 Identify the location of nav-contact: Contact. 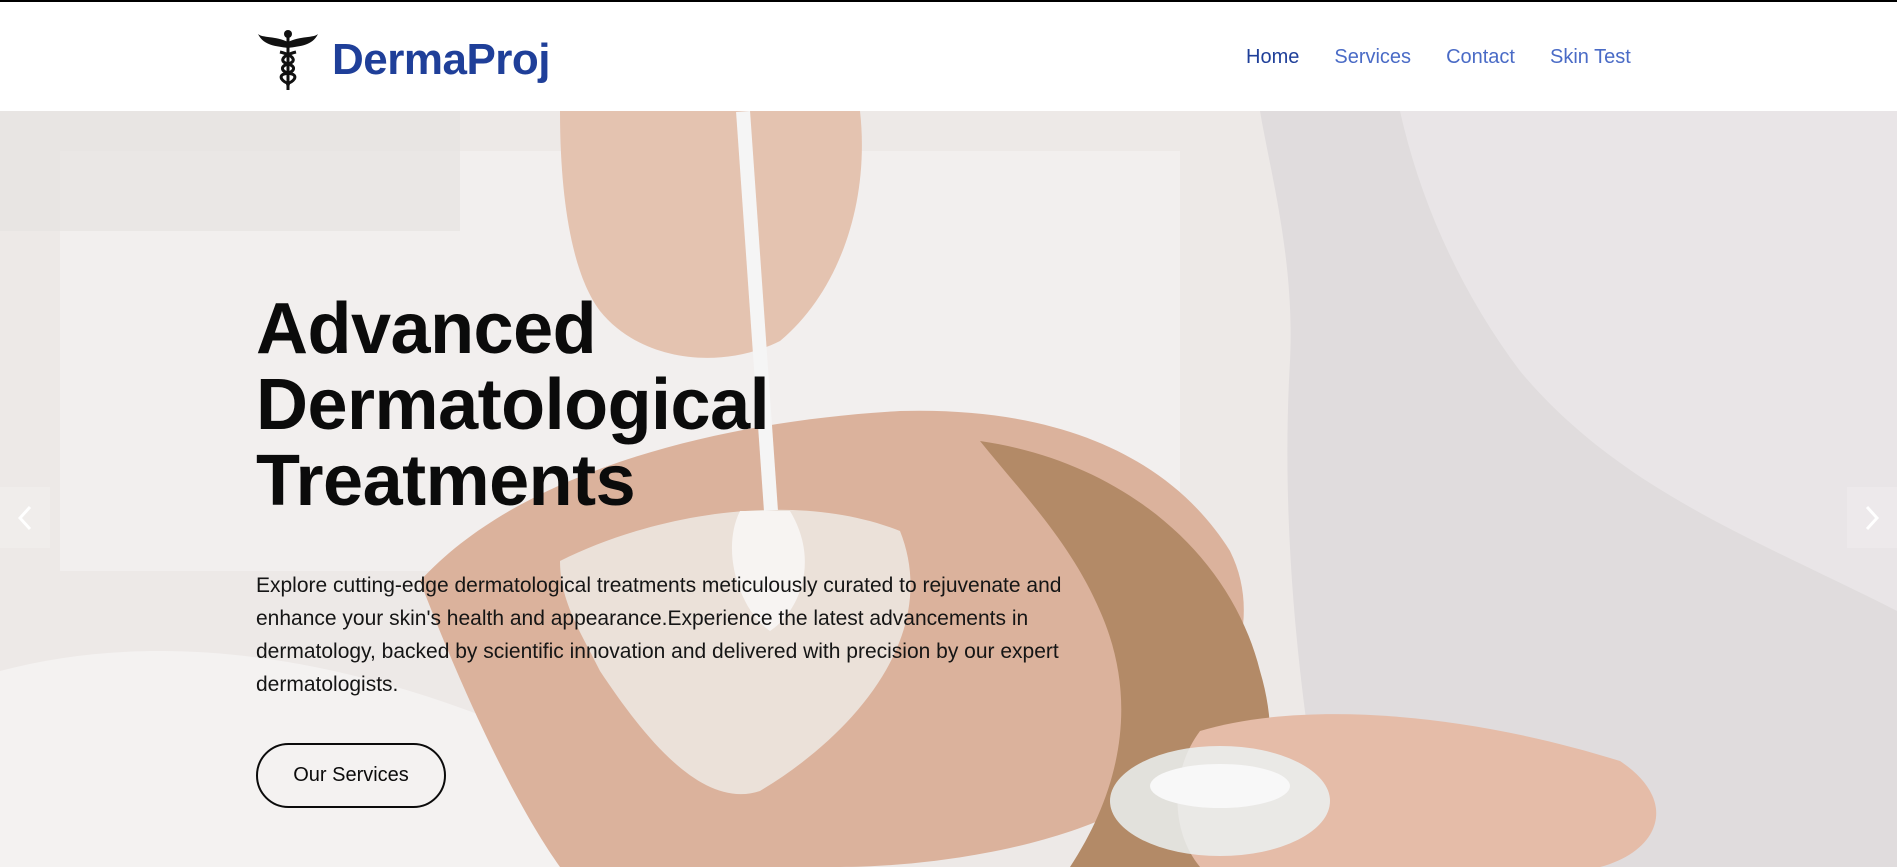
(1480, 57).